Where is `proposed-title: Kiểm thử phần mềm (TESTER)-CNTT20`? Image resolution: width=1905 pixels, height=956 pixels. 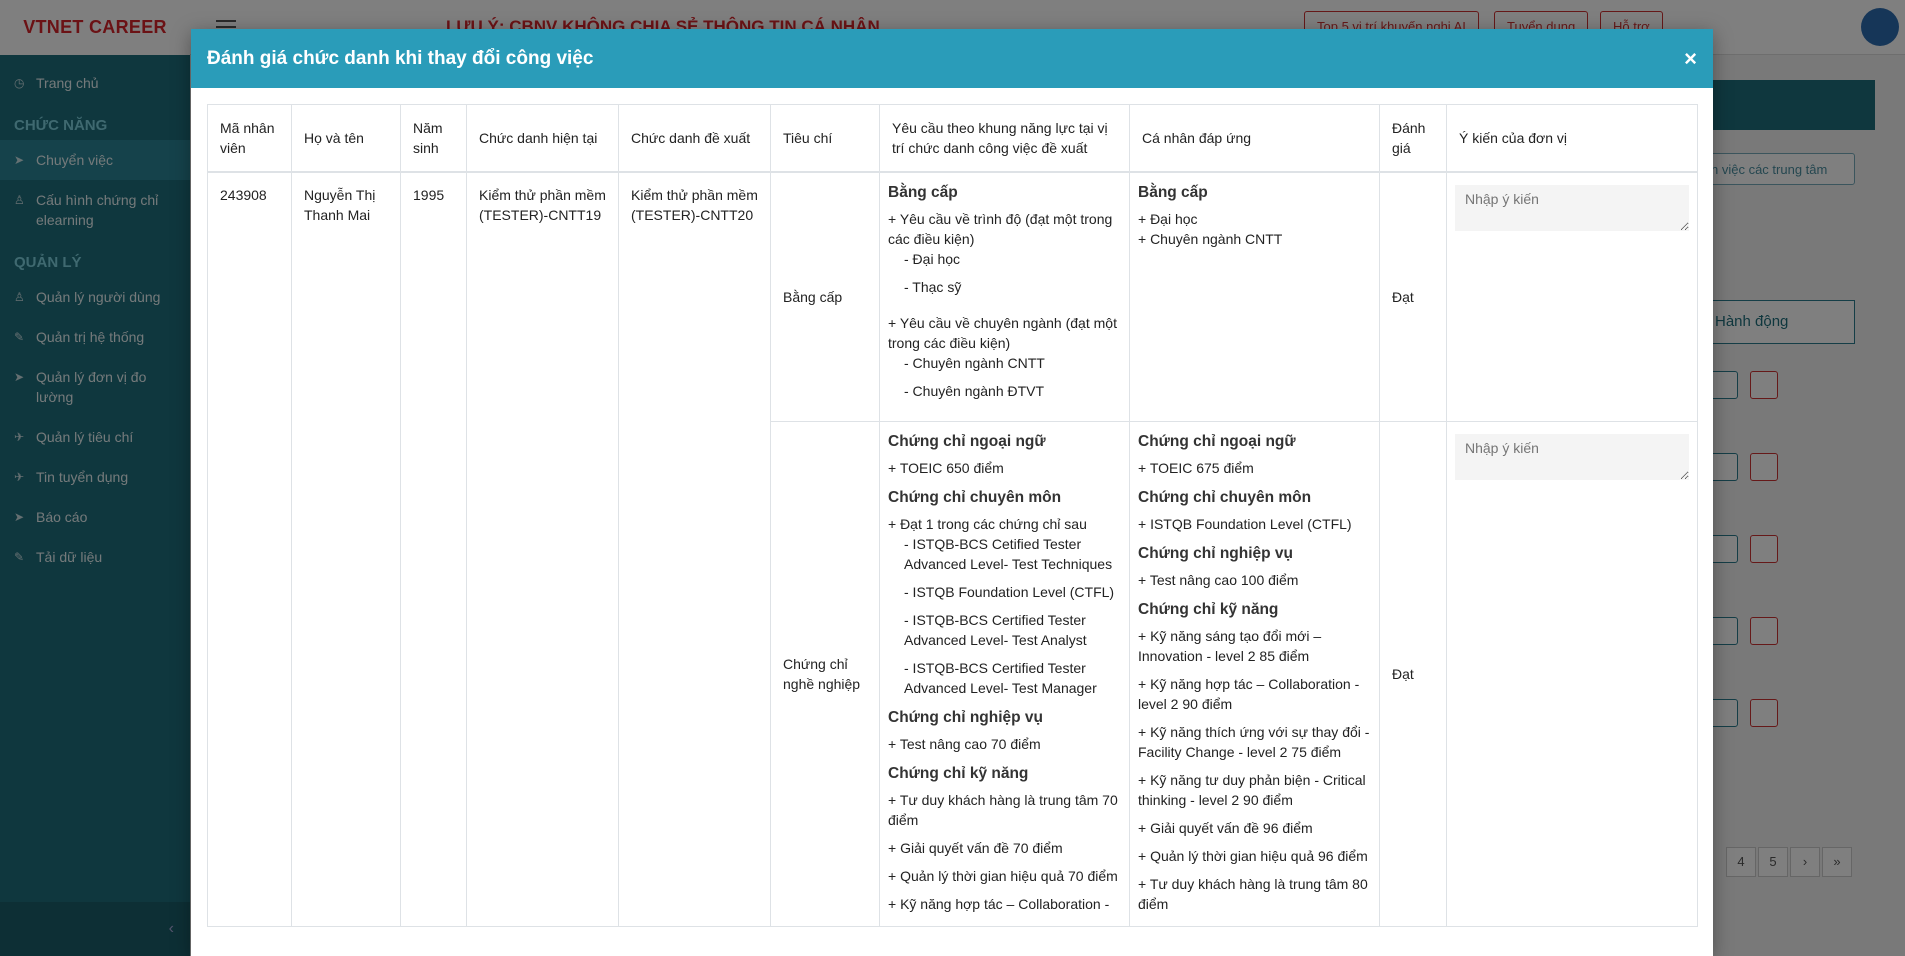 proposed-title: Kiểm thử phần mềm (TESTER)-CNTT20 is located at coordinates (694, 549).